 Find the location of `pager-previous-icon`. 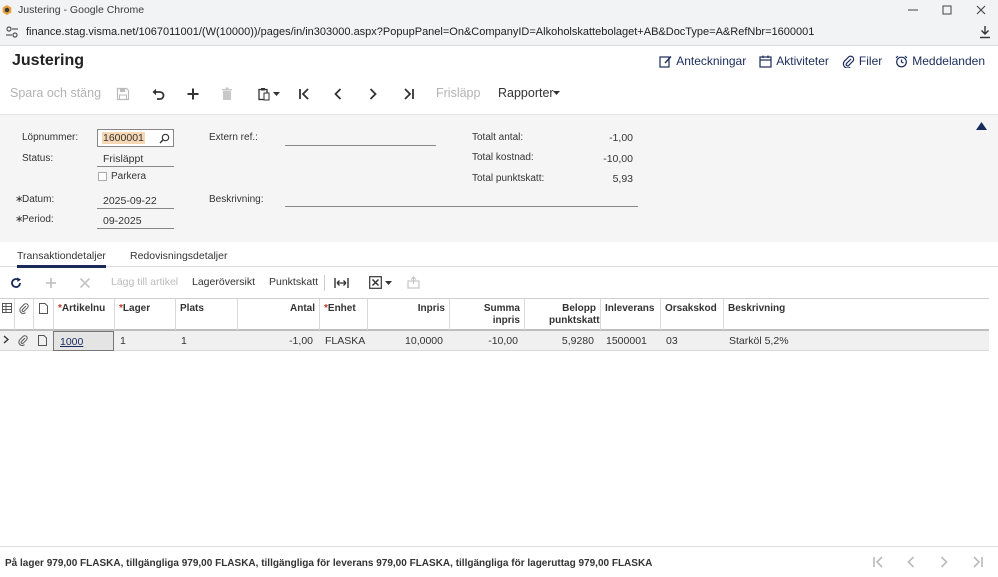

pager-previous-icon is located at coordinates (911, 562).